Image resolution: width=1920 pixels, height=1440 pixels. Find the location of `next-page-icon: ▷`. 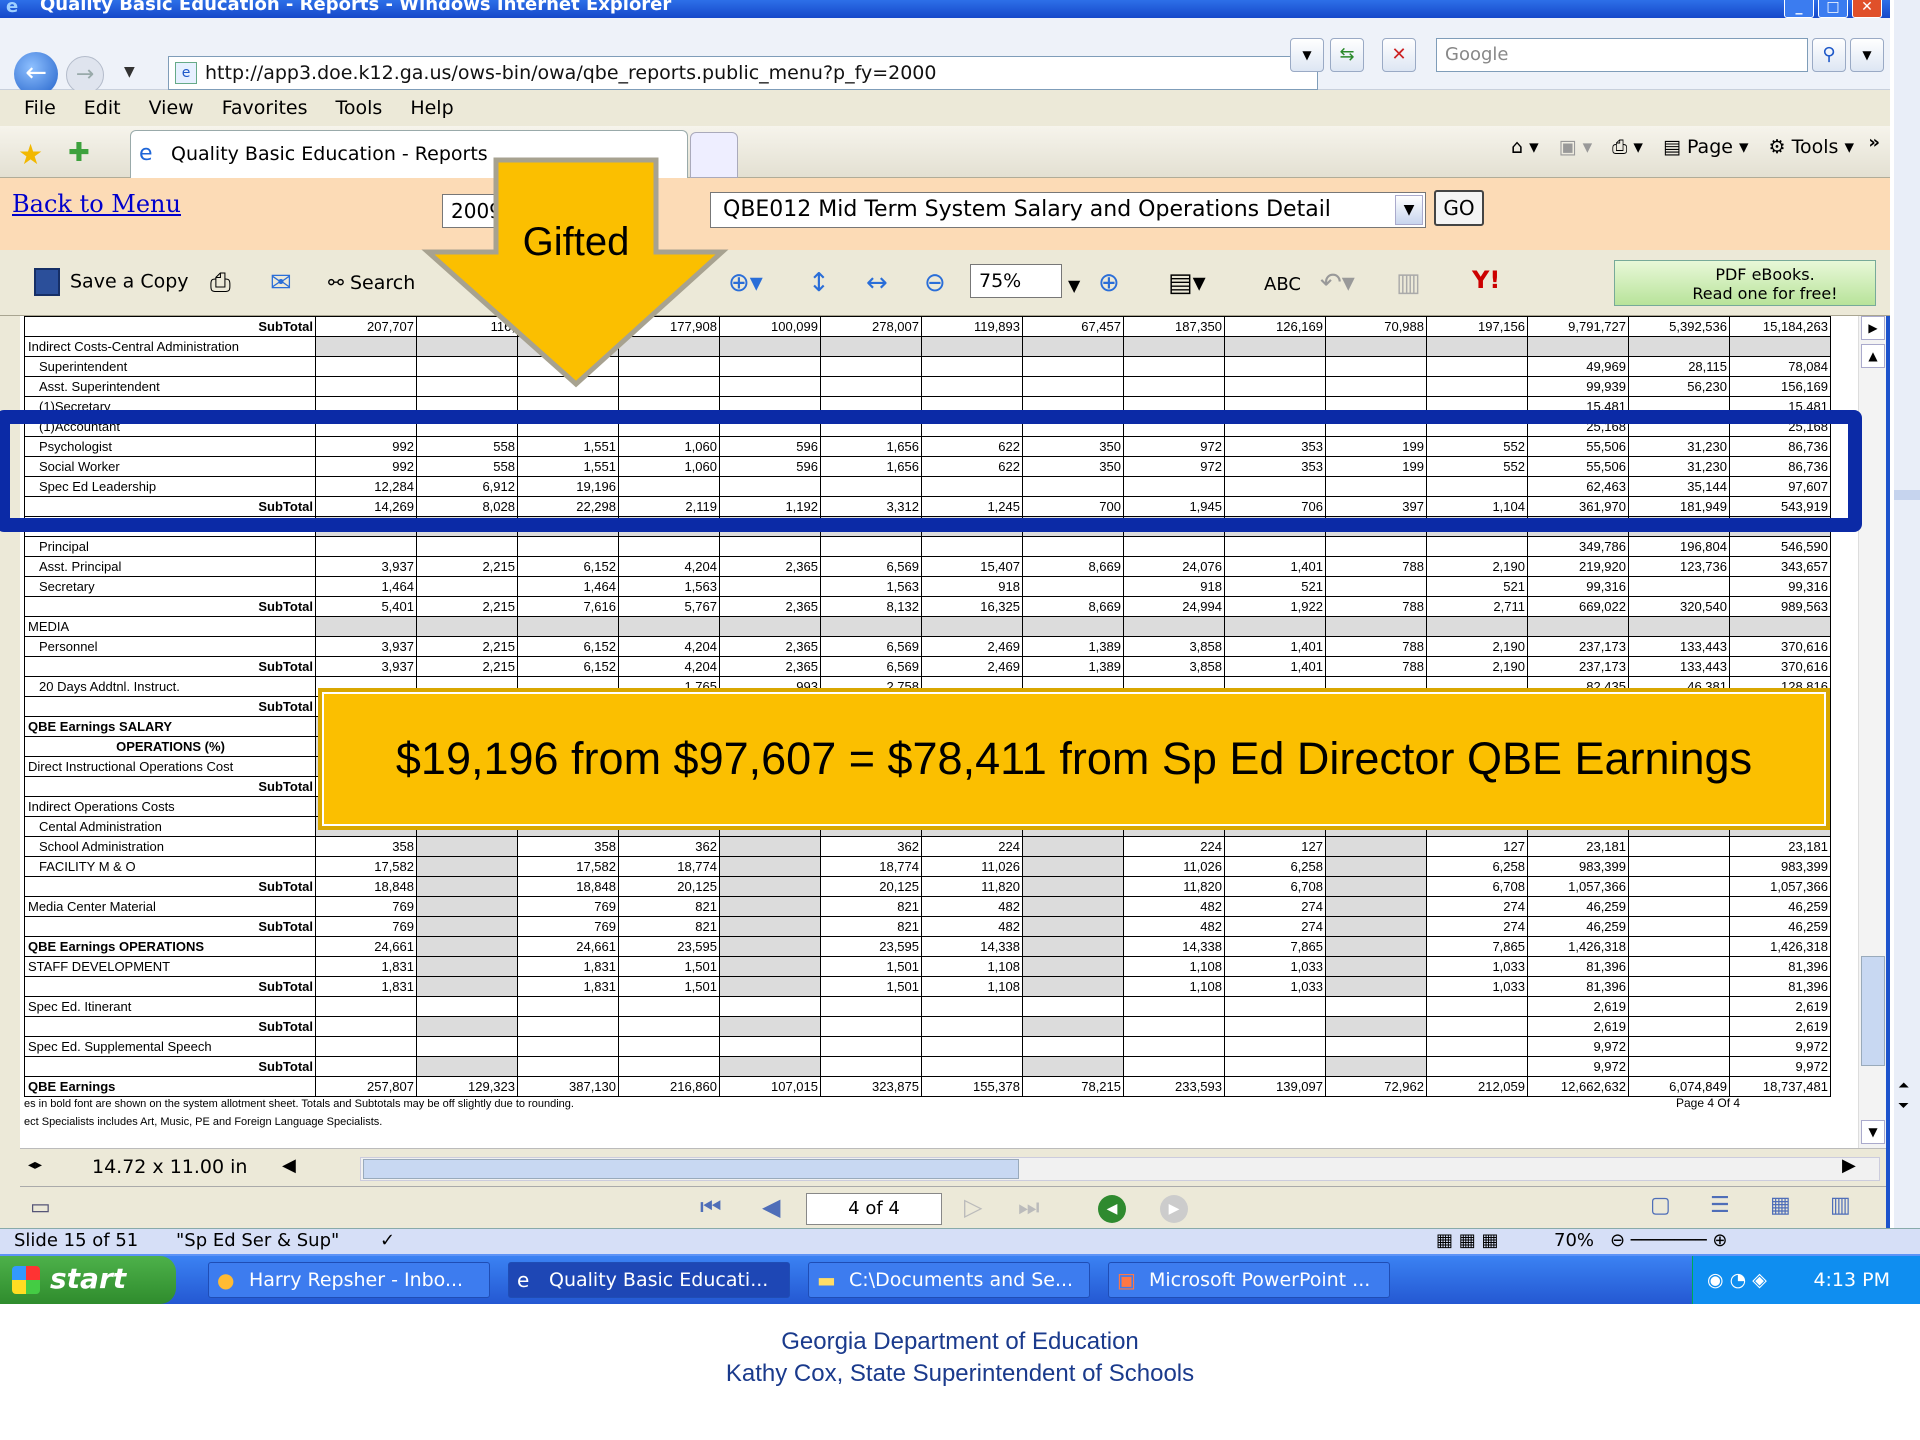

next-page-icon: ▷ is located at coordinates (973, 1207).